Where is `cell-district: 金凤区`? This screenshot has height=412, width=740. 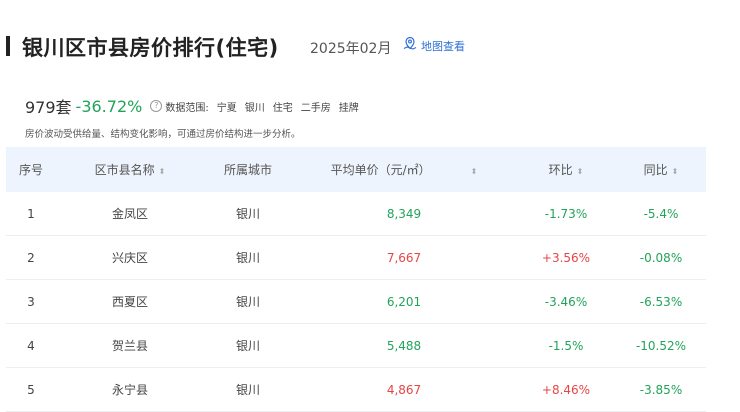 cell-district: 金凤区 is located at coordinates (130, 214).